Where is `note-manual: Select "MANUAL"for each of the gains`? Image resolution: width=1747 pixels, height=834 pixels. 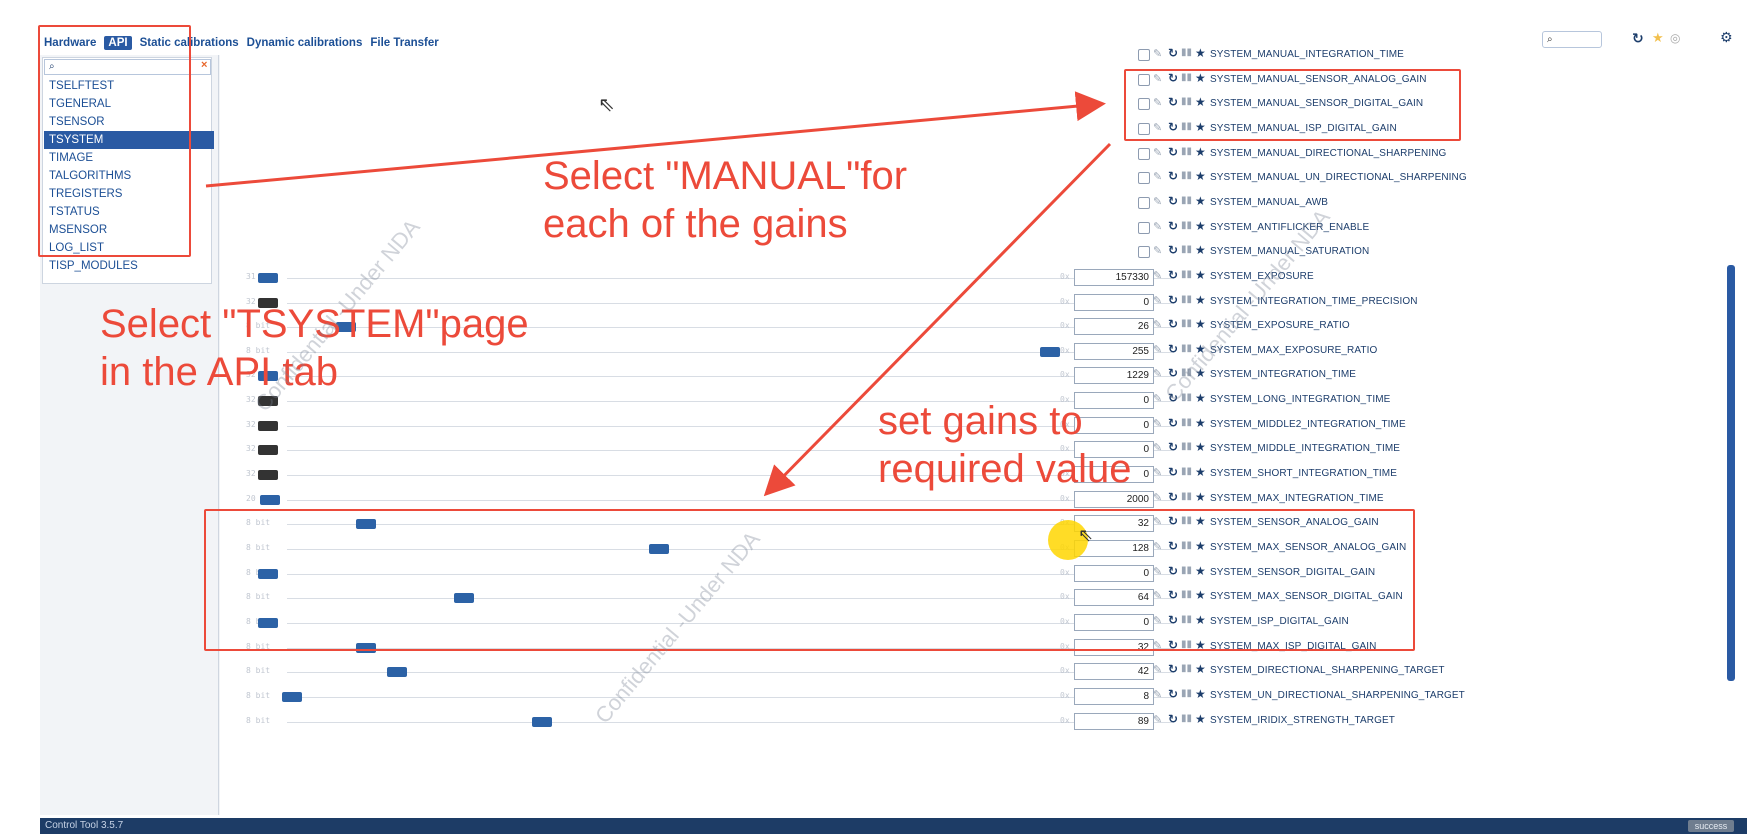
note-manual: Select "MANUAL"for each of the gains is located at coordinates (725, 200).